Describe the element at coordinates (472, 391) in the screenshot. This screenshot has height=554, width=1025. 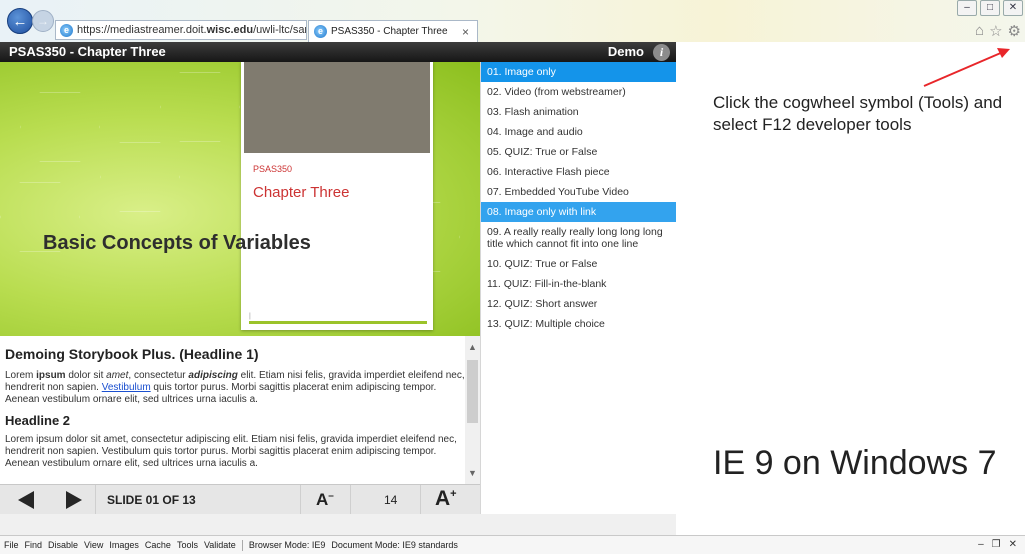
I see `scroll-thumb` at that location.